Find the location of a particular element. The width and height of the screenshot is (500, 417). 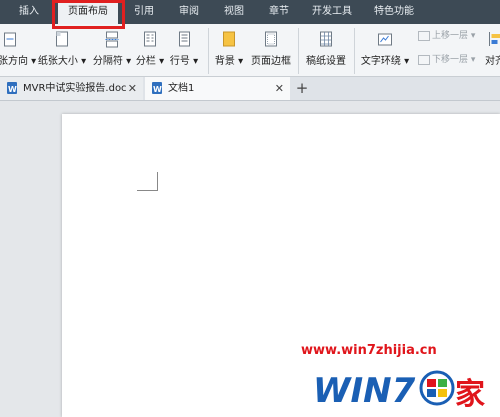

align-button: 对齐 is located at coordinates (490, 50).